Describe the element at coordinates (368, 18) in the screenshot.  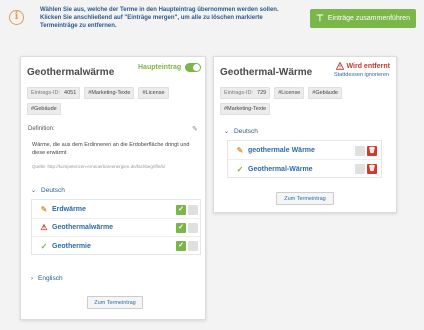
I see `merge-button-label: Einträge zusammenführen` at that location.